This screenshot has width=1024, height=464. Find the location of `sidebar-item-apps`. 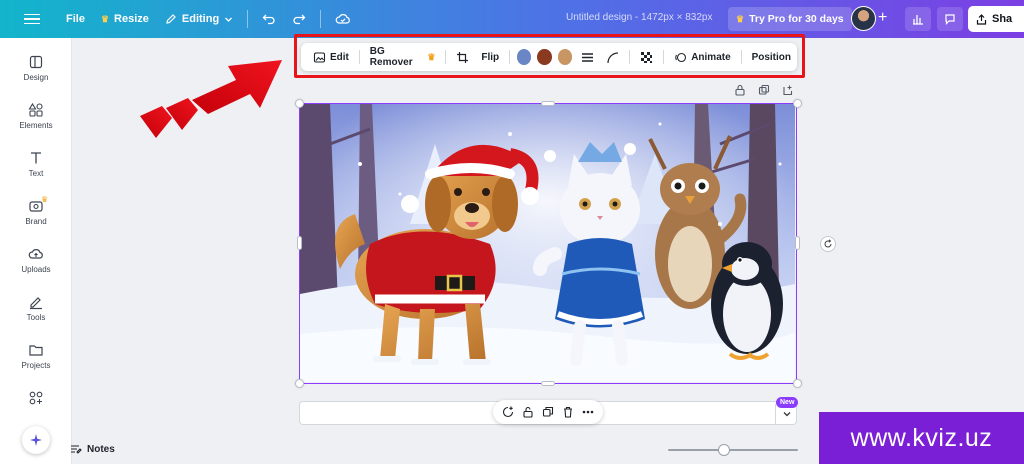

sidebar-item-apps is located at coordinates (36, 398).